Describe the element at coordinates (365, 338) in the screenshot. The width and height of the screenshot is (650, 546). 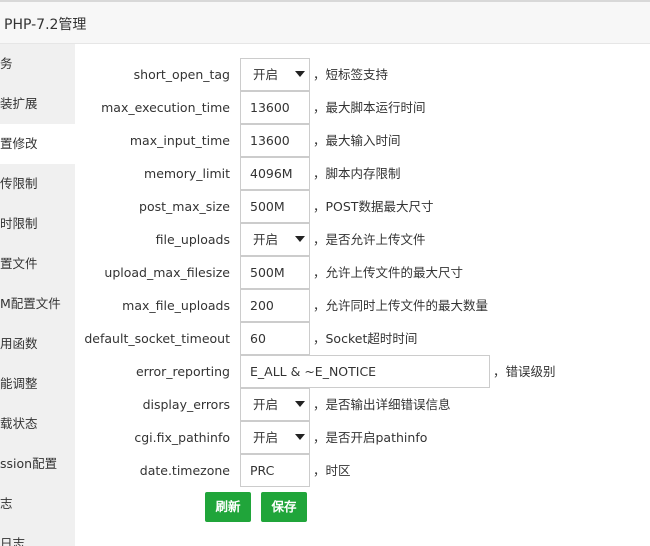
I see `setting-description: ，Socket超时时间` at that location.